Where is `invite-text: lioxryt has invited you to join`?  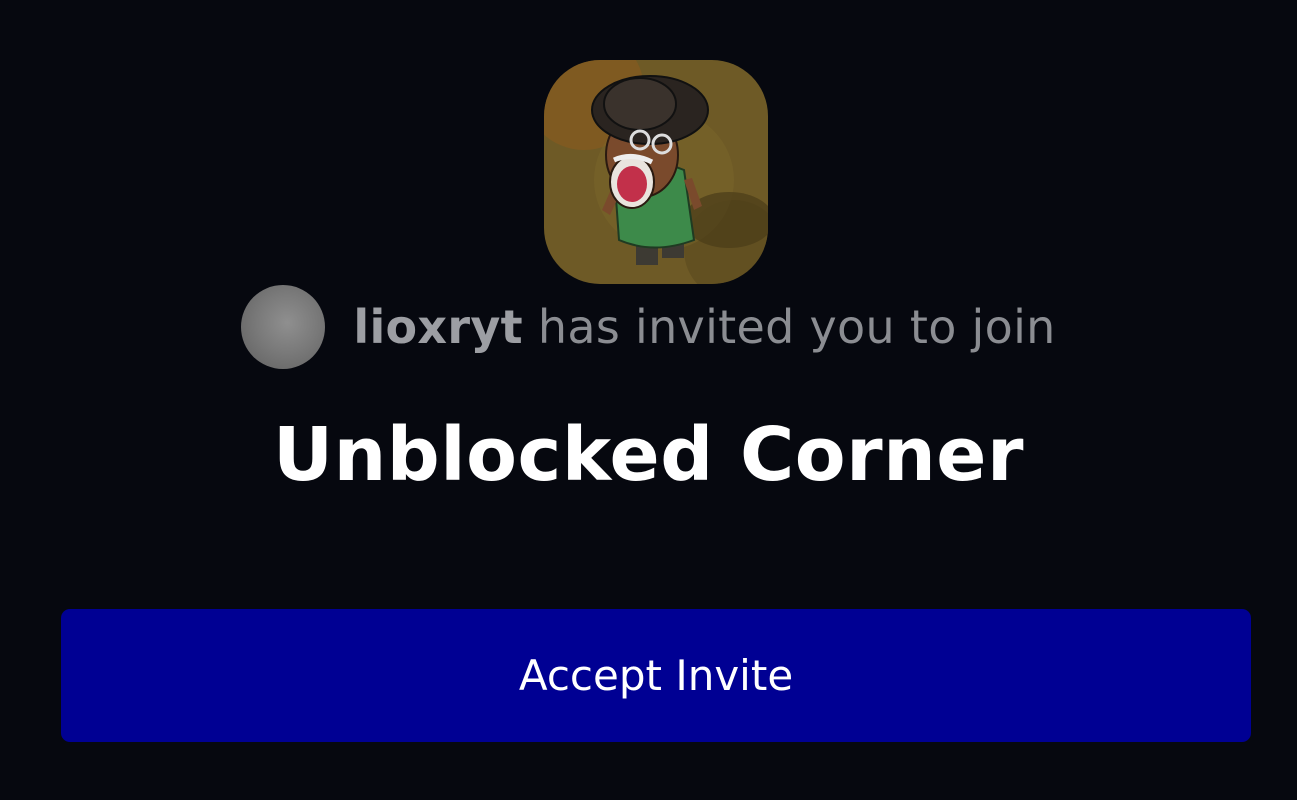
invite-text: lioxryt has invited you to join is located at coordinates (704, 327).